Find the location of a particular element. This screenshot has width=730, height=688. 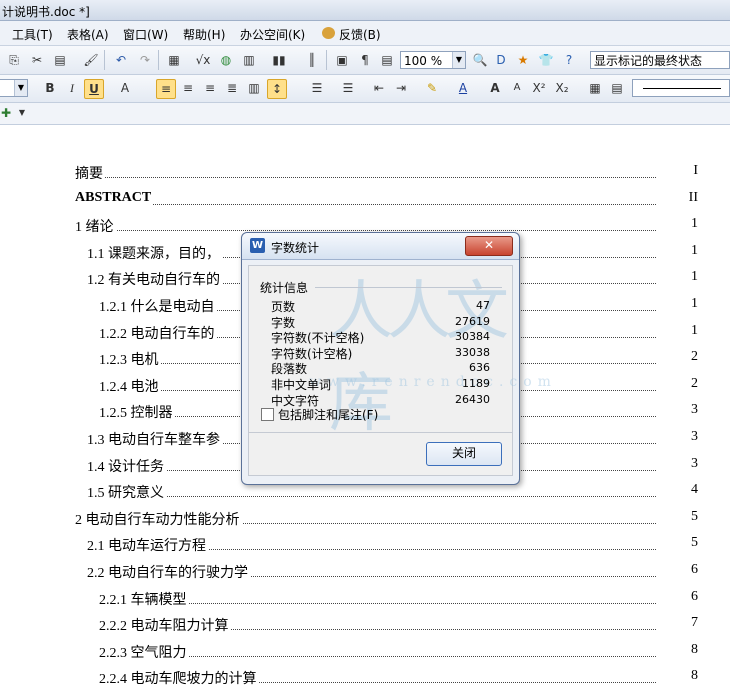

font-color-icon: A is located at coordinates (463, 88).